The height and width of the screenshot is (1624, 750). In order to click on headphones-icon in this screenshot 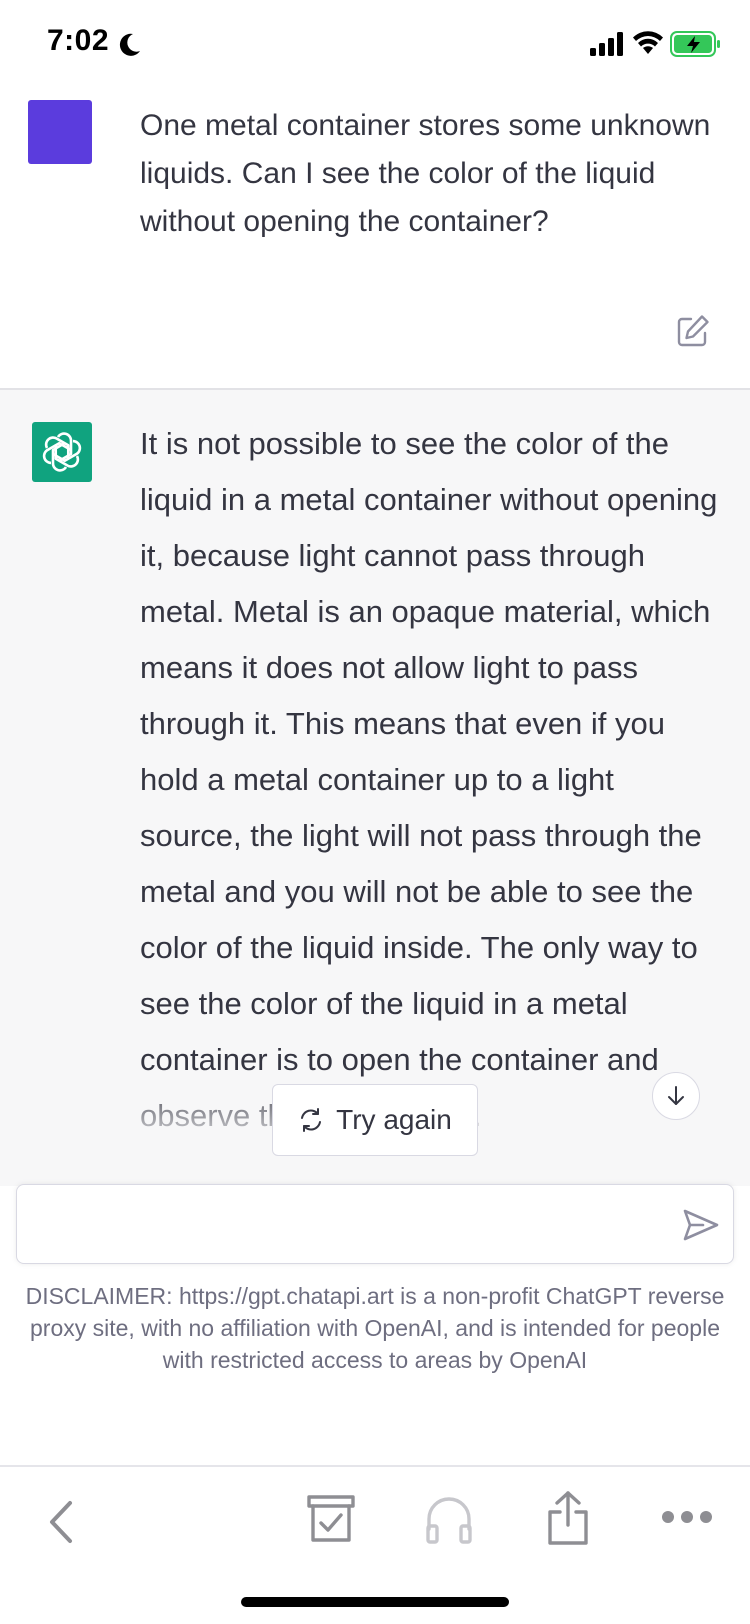, I will do `click(449, 1519)`.